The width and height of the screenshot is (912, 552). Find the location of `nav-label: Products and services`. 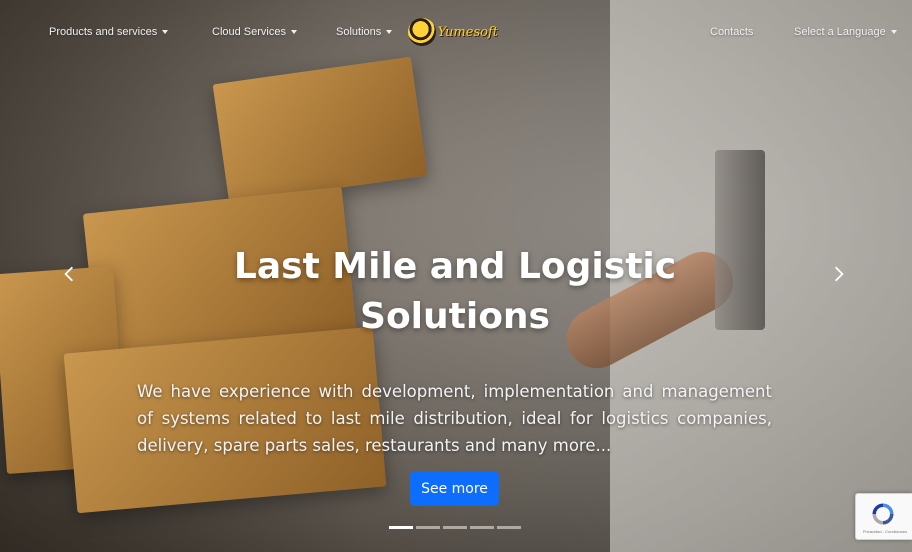

nav-label: Products and services is located at coordinates (103, 32).